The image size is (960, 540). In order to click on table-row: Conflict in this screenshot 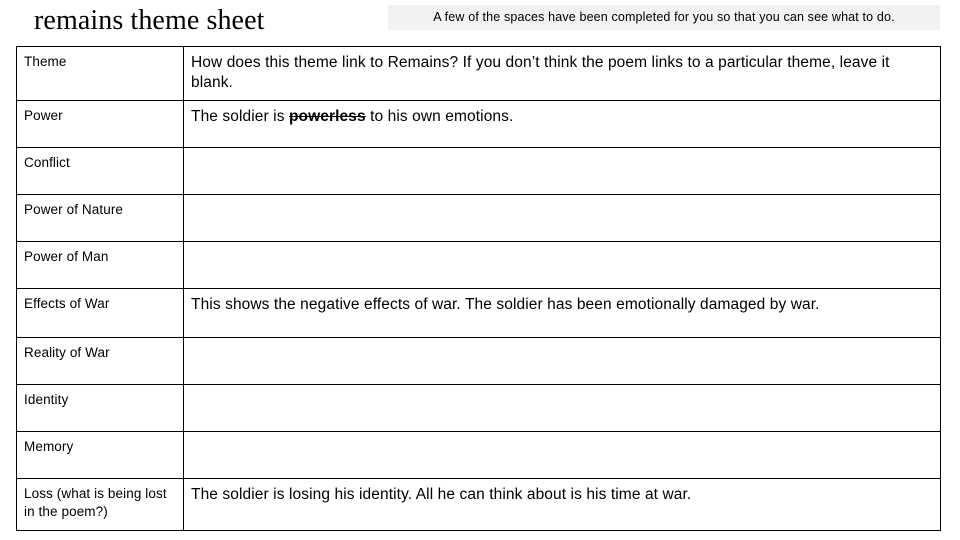, I will do `click(478, 171)`.